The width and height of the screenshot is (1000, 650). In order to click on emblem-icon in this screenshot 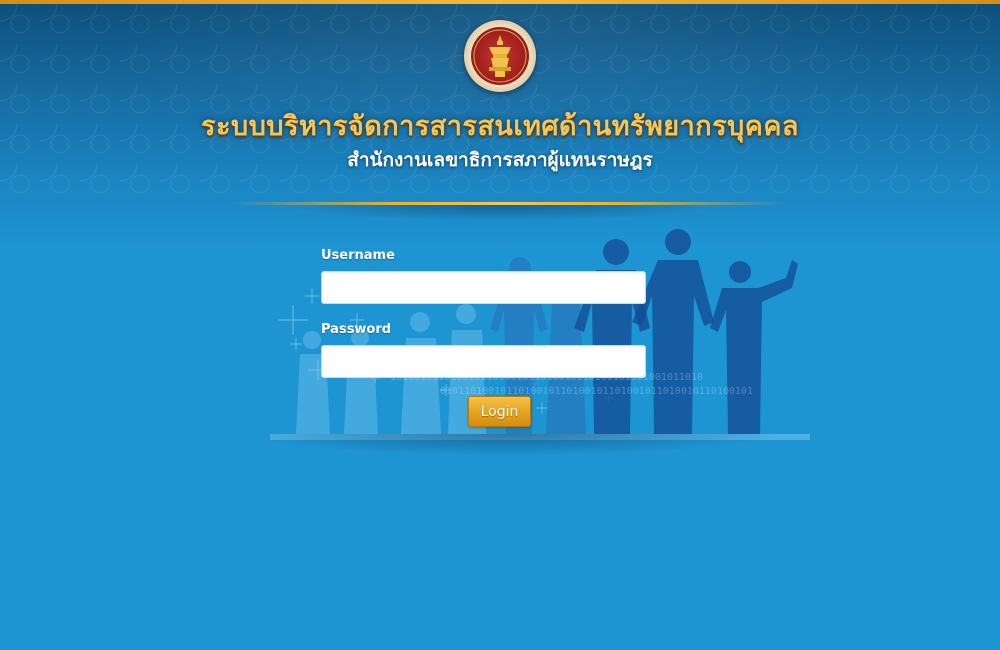, I will do `click(500, 56)`.